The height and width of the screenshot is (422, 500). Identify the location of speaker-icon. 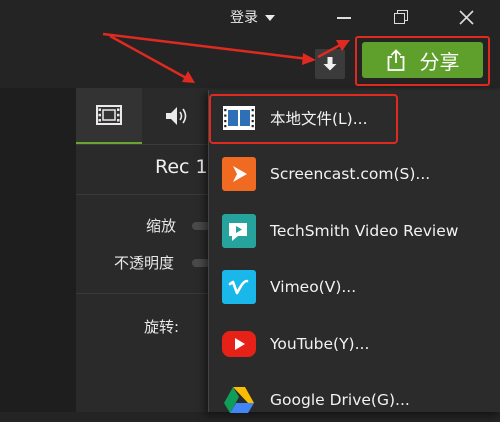
(176, 116).